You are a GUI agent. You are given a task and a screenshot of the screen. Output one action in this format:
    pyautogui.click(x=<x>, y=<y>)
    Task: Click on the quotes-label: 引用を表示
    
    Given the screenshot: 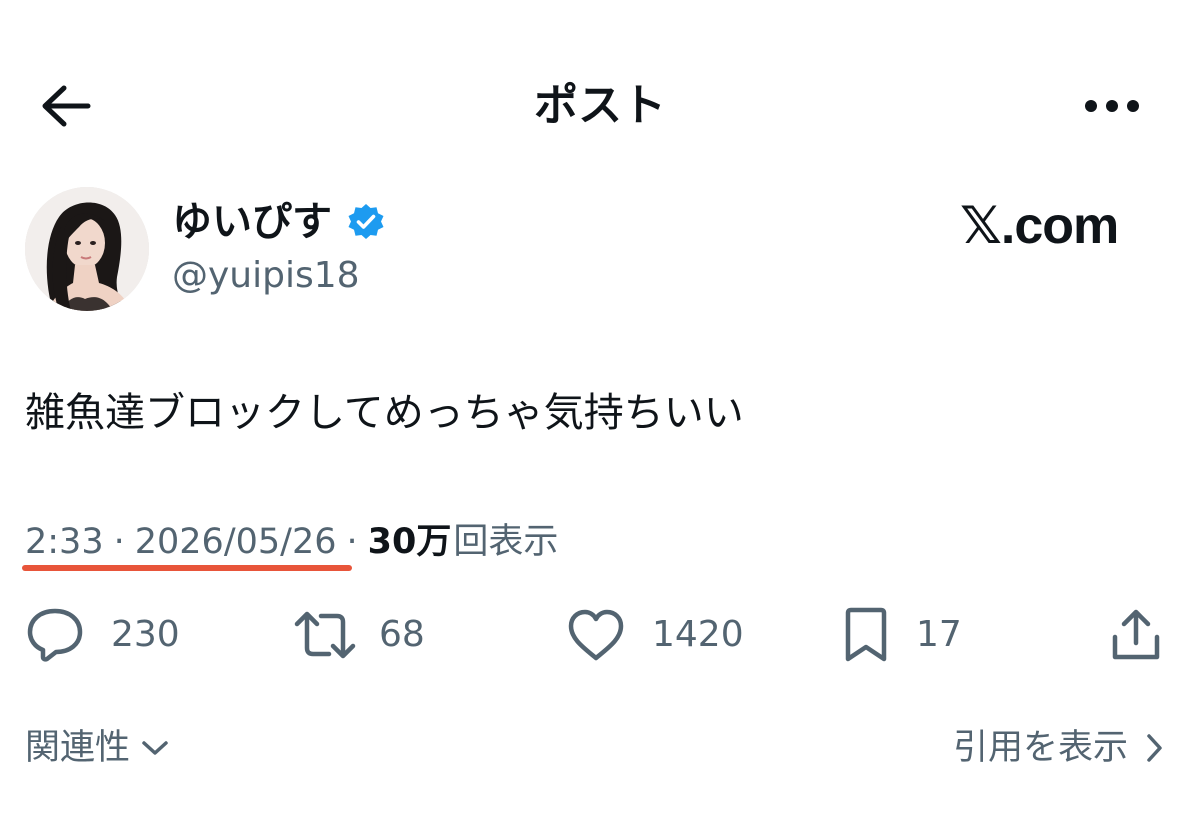 What is the action you would take?
    pyautogui.click(x=1040, y=748)
    